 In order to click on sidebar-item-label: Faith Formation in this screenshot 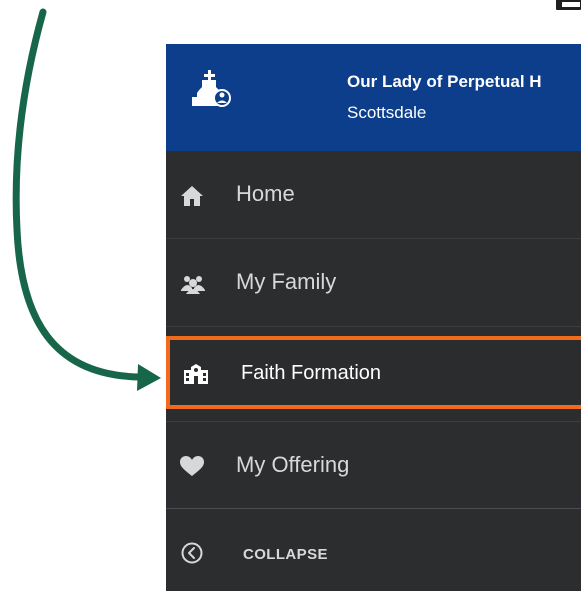, I will do `click(311, 373)`.